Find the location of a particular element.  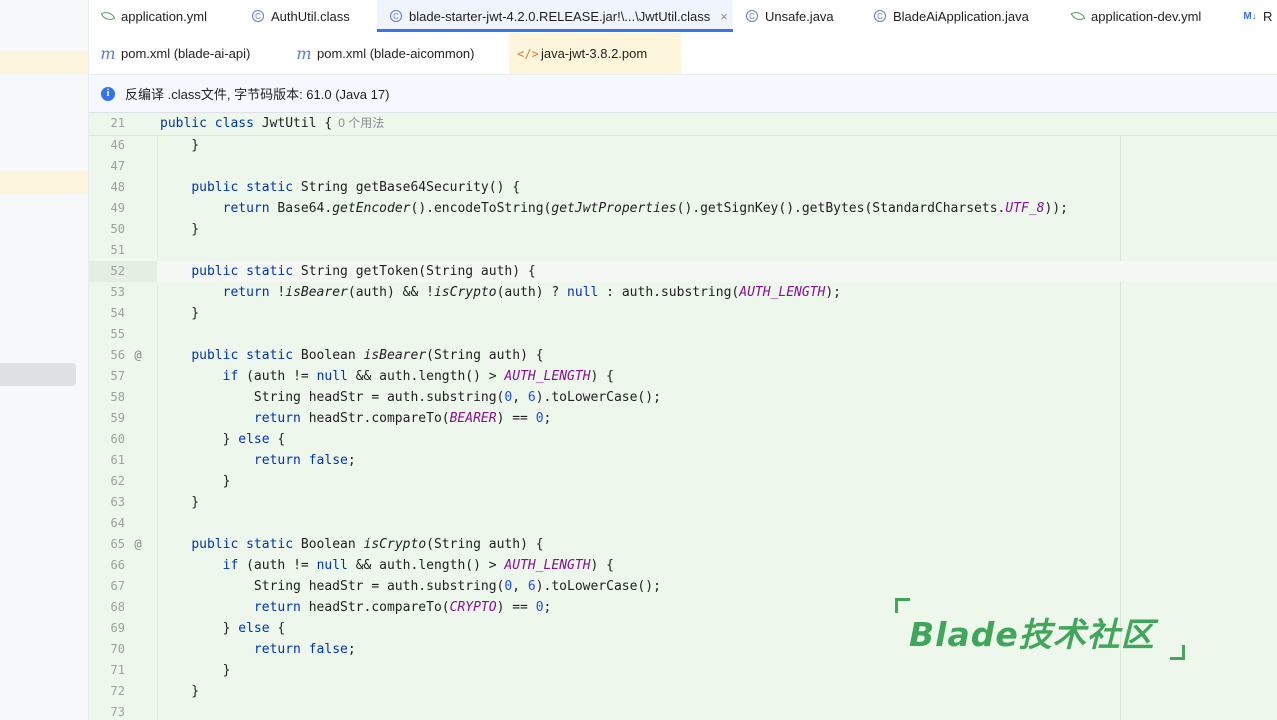

tab-label: java-jwt-3.8.2.pom is located at coordinates (594, 53).